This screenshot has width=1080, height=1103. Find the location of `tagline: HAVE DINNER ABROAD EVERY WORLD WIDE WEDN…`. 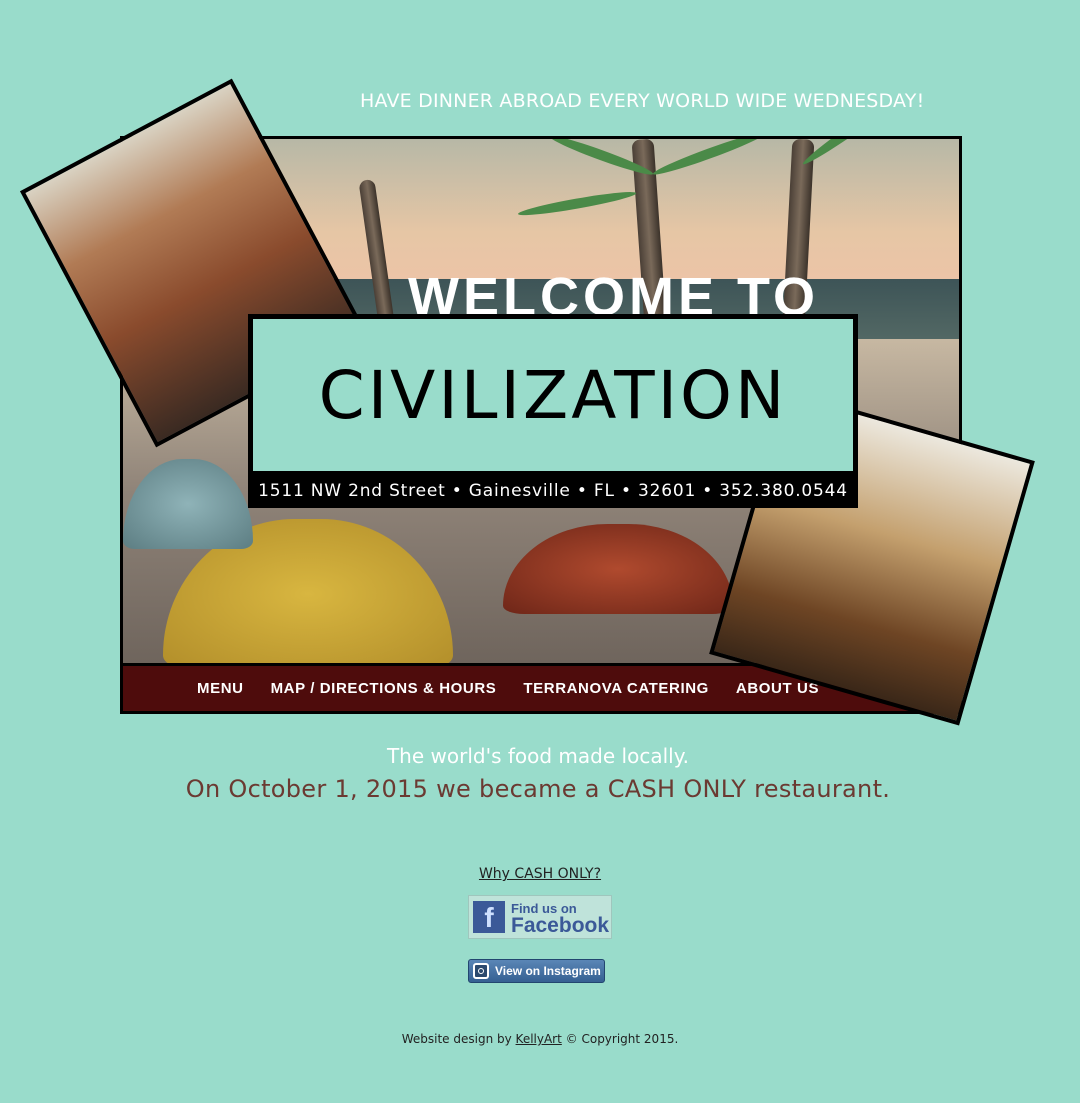

tagline: HAVE DINNER ABROAD EVERY WORLD WIDE WEDN… is located at coordinates (642, 101).